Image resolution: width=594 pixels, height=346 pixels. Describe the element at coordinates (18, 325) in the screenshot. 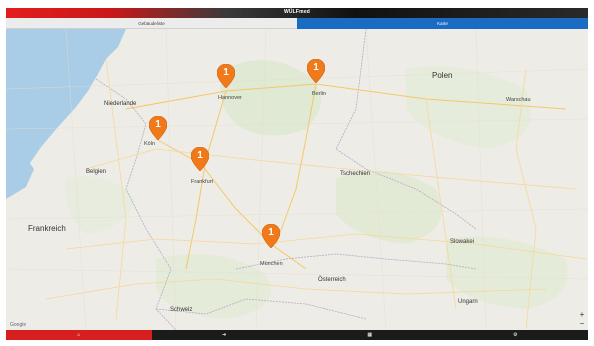

I see `google-attribution: Google` at that location.